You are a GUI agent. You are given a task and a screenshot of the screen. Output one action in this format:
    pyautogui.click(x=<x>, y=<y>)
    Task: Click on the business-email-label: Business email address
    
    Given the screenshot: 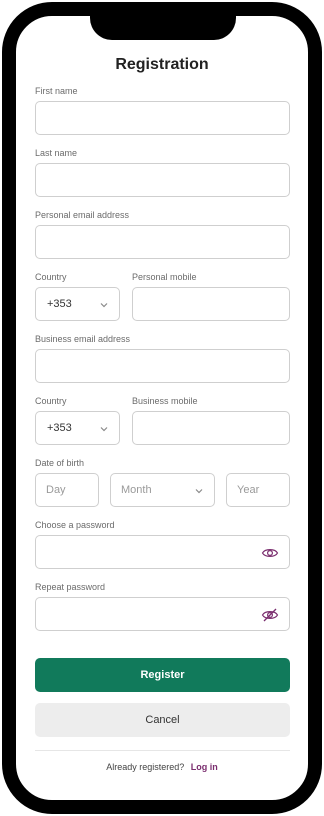 What is the action you would take?
    pyautogui.click(x=83, y=339)
    